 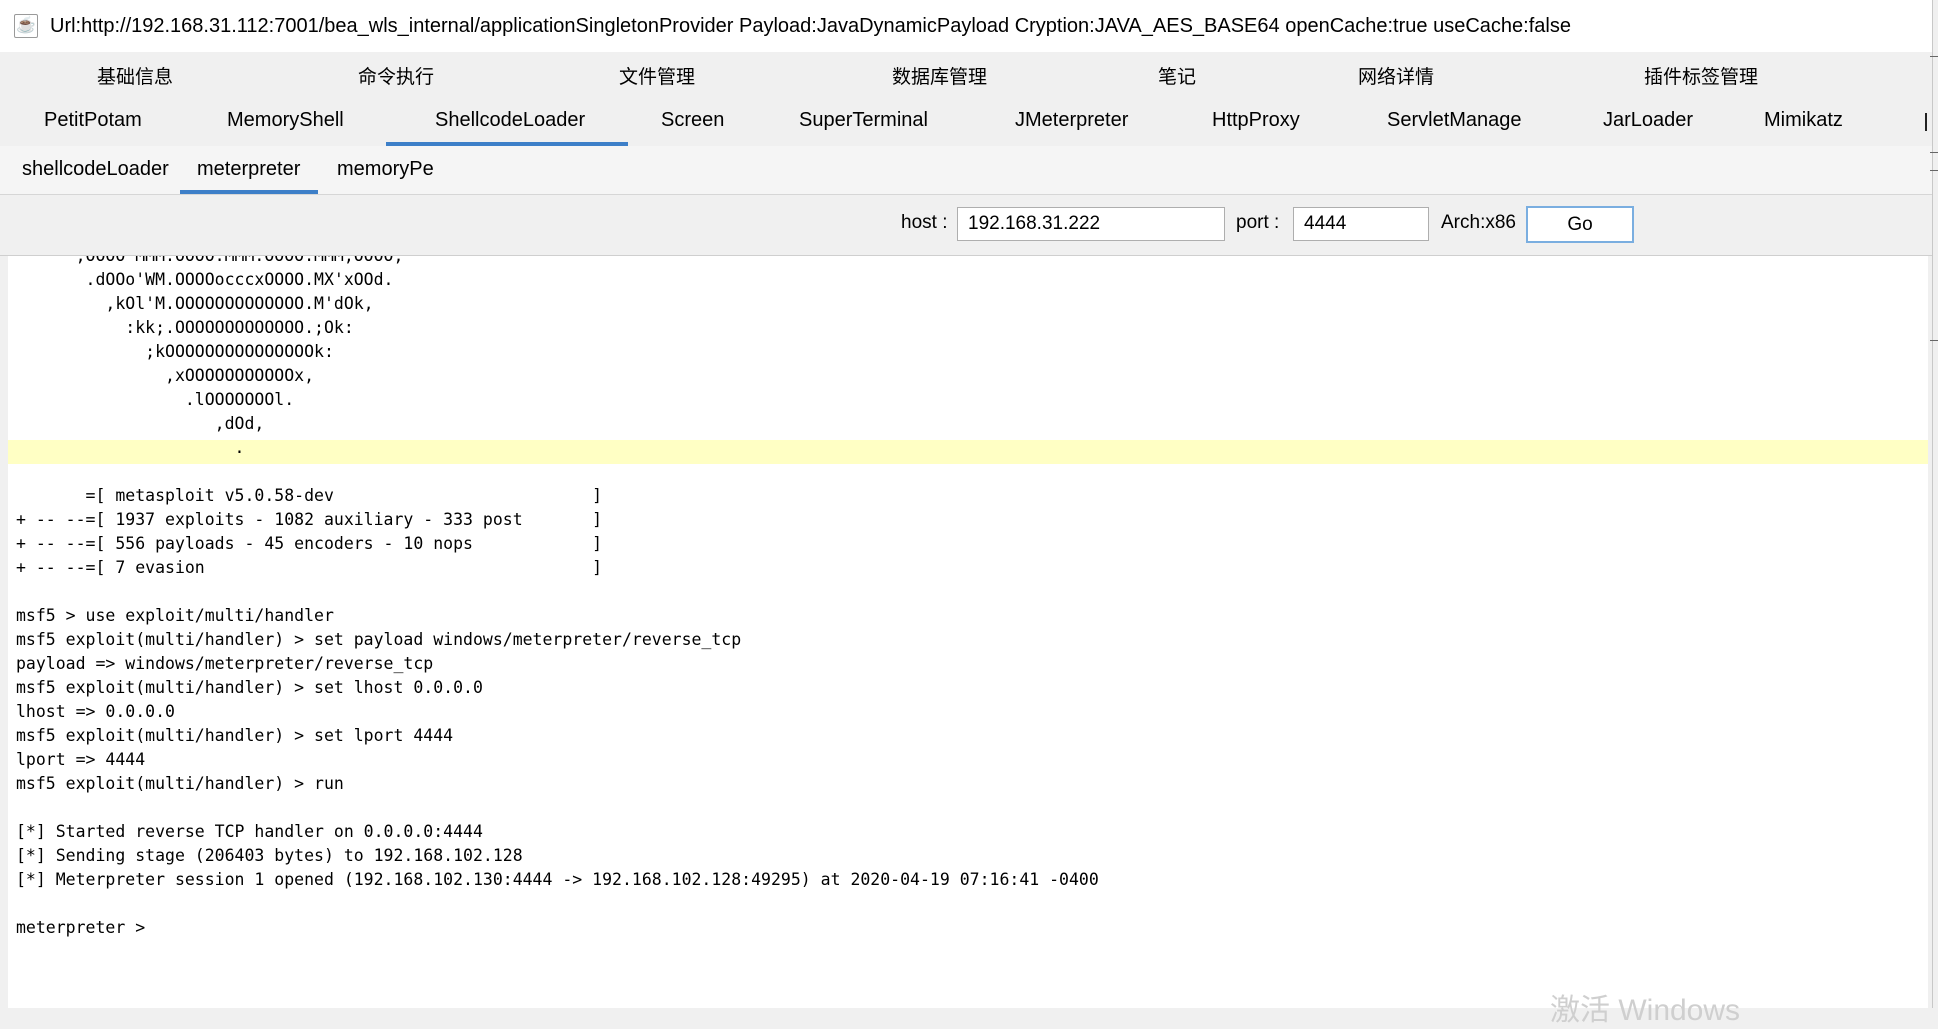 What do you see at coordinates (385, 169) in the screenshot?
I see `tab-memorype: memoryPe` at bounding box center [385, 169].